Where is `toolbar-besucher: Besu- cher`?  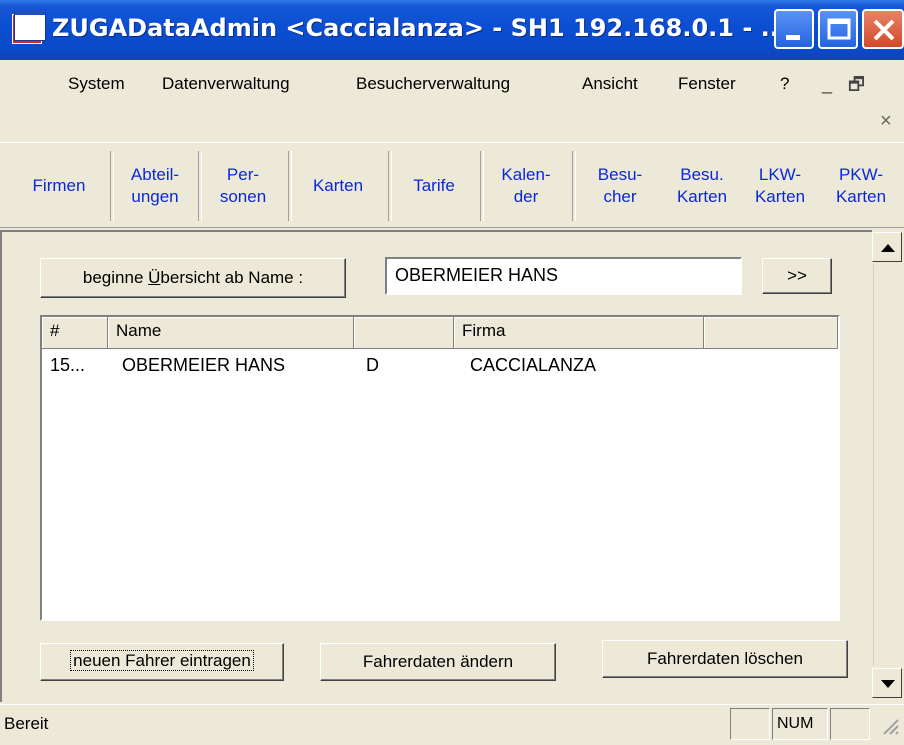 toolbar-besucher: Besu- cher is located at coordinates (620, 186).